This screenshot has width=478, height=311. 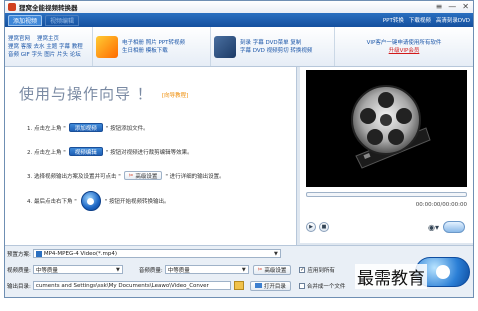 I want to click on wizard-tutorial-link: [向导教程], so click(x=175, y=95).